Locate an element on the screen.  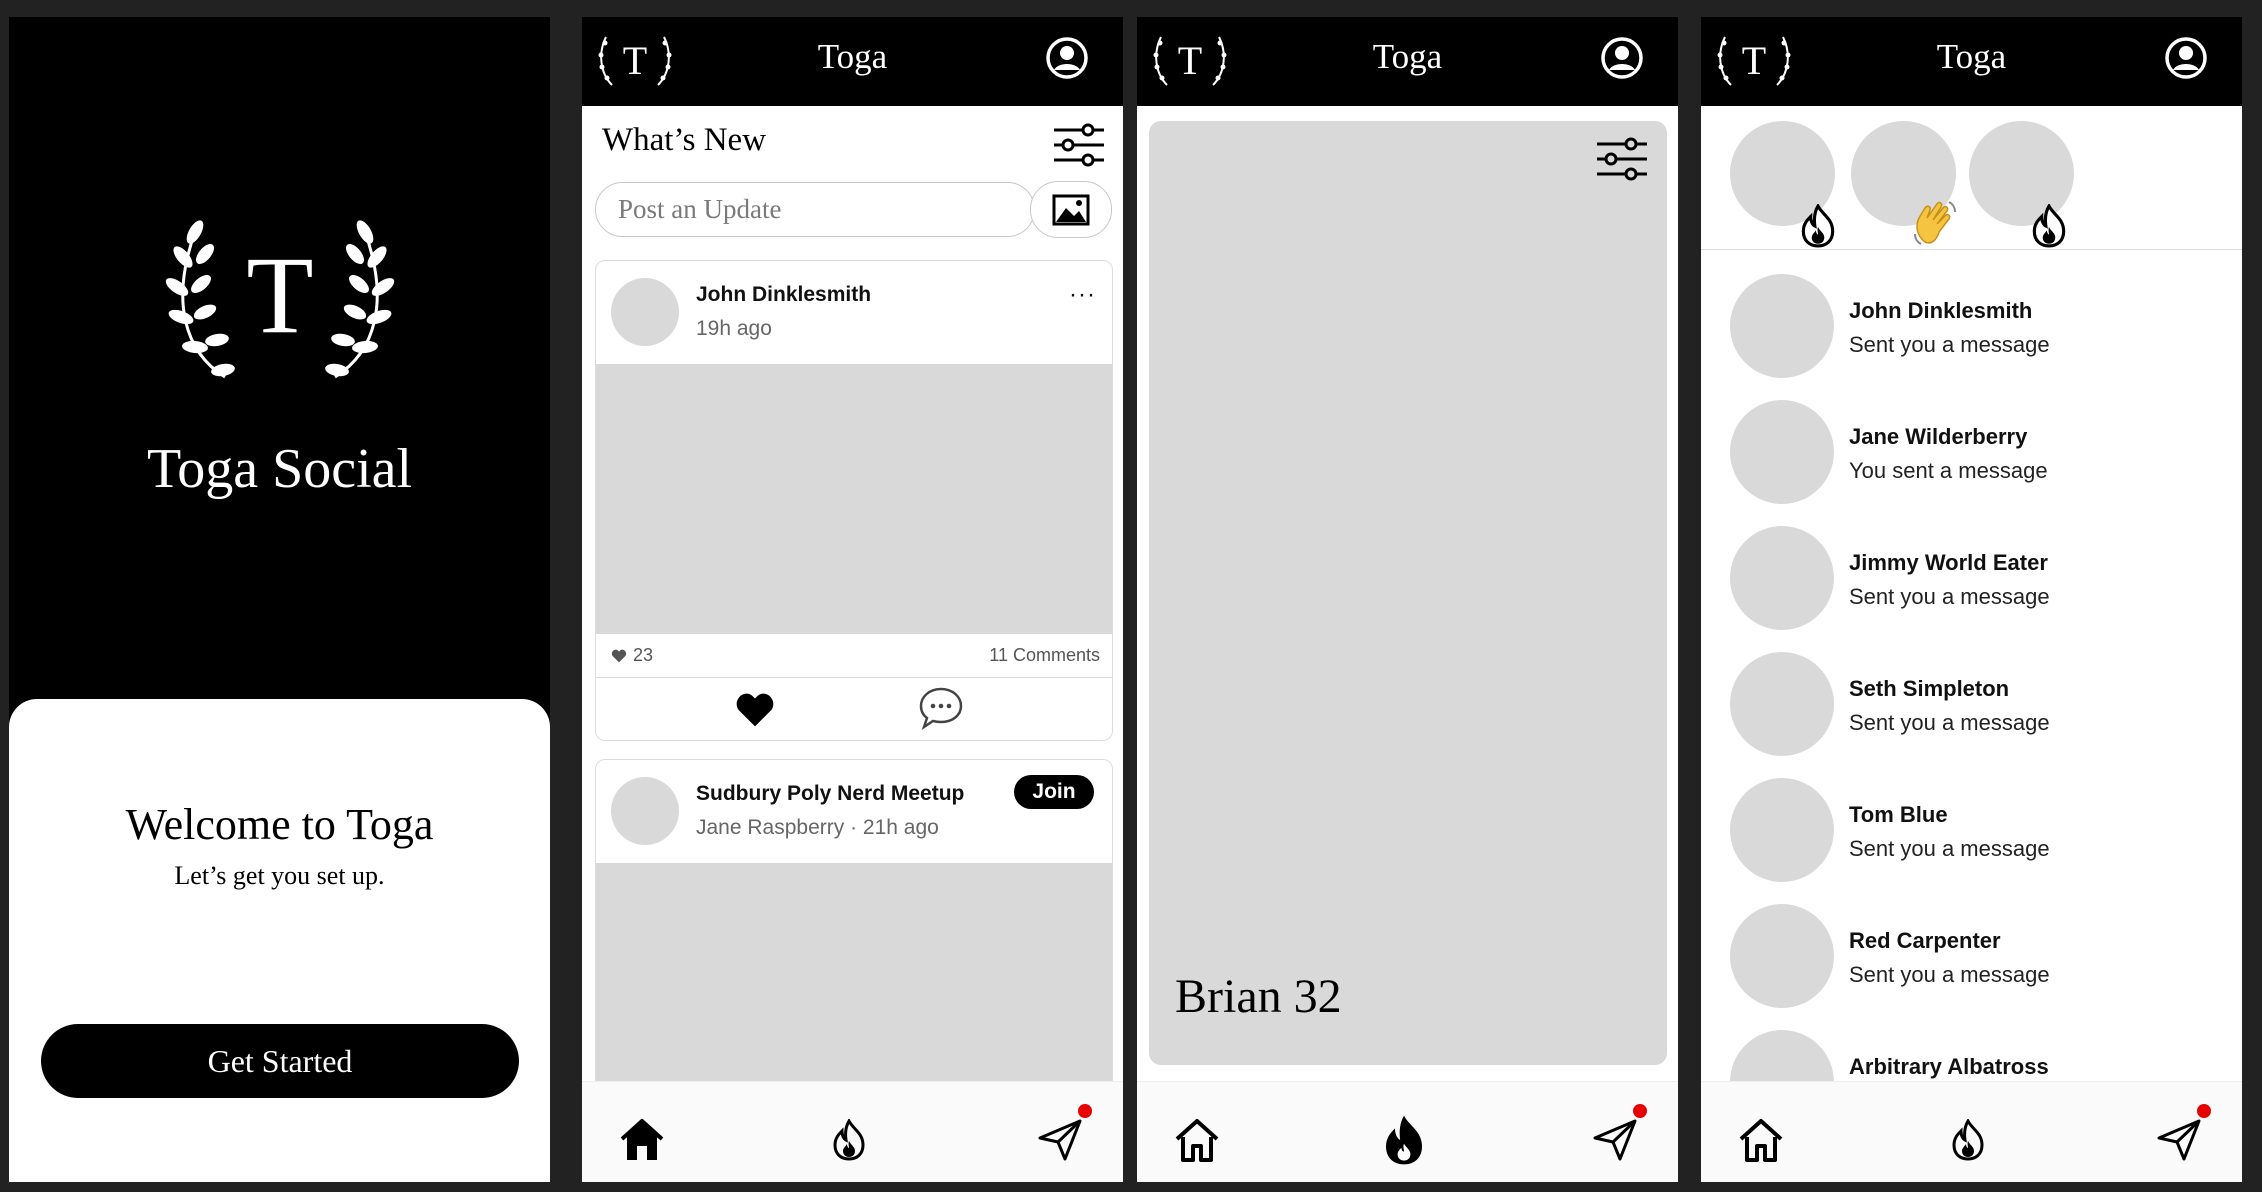
chat-item: Tom Blue Sent you a message is located at coordinates (1971, 841).